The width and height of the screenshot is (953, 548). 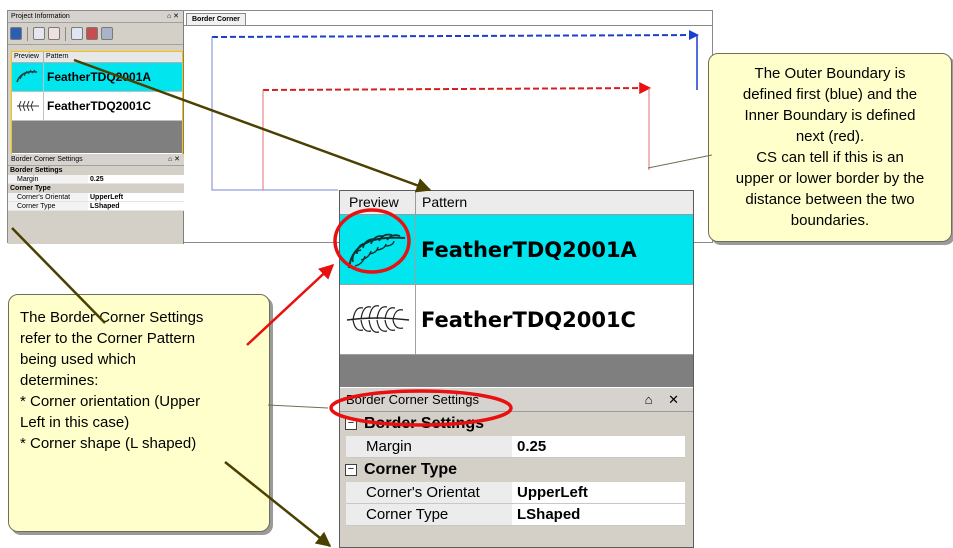 I want to click on save-icon, so click(x=16, y=33).